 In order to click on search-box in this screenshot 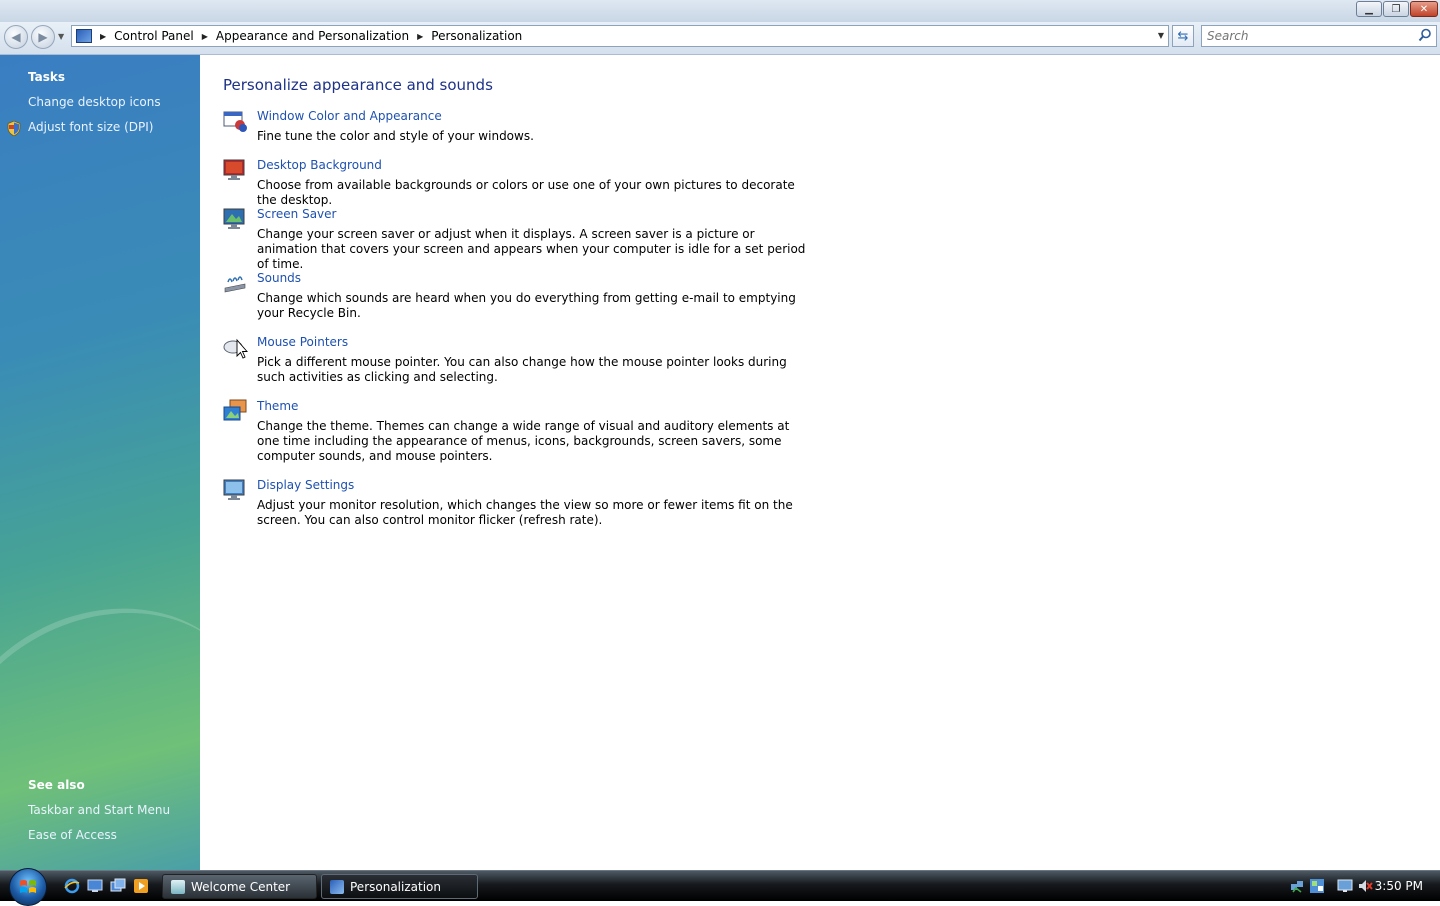, I will do `click(1319, 36)`.